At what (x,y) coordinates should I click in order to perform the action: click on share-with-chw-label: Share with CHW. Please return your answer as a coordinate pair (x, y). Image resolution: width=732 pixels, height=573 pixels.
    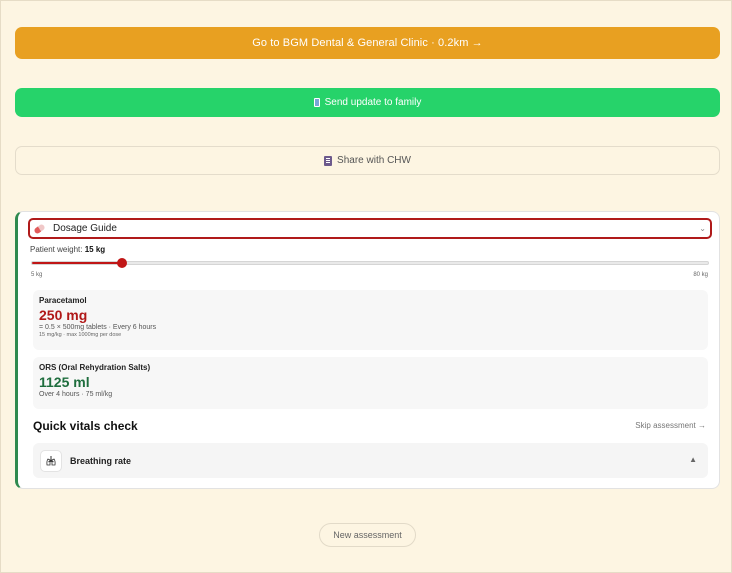
    Looking at the image, I should click on (374, 160).